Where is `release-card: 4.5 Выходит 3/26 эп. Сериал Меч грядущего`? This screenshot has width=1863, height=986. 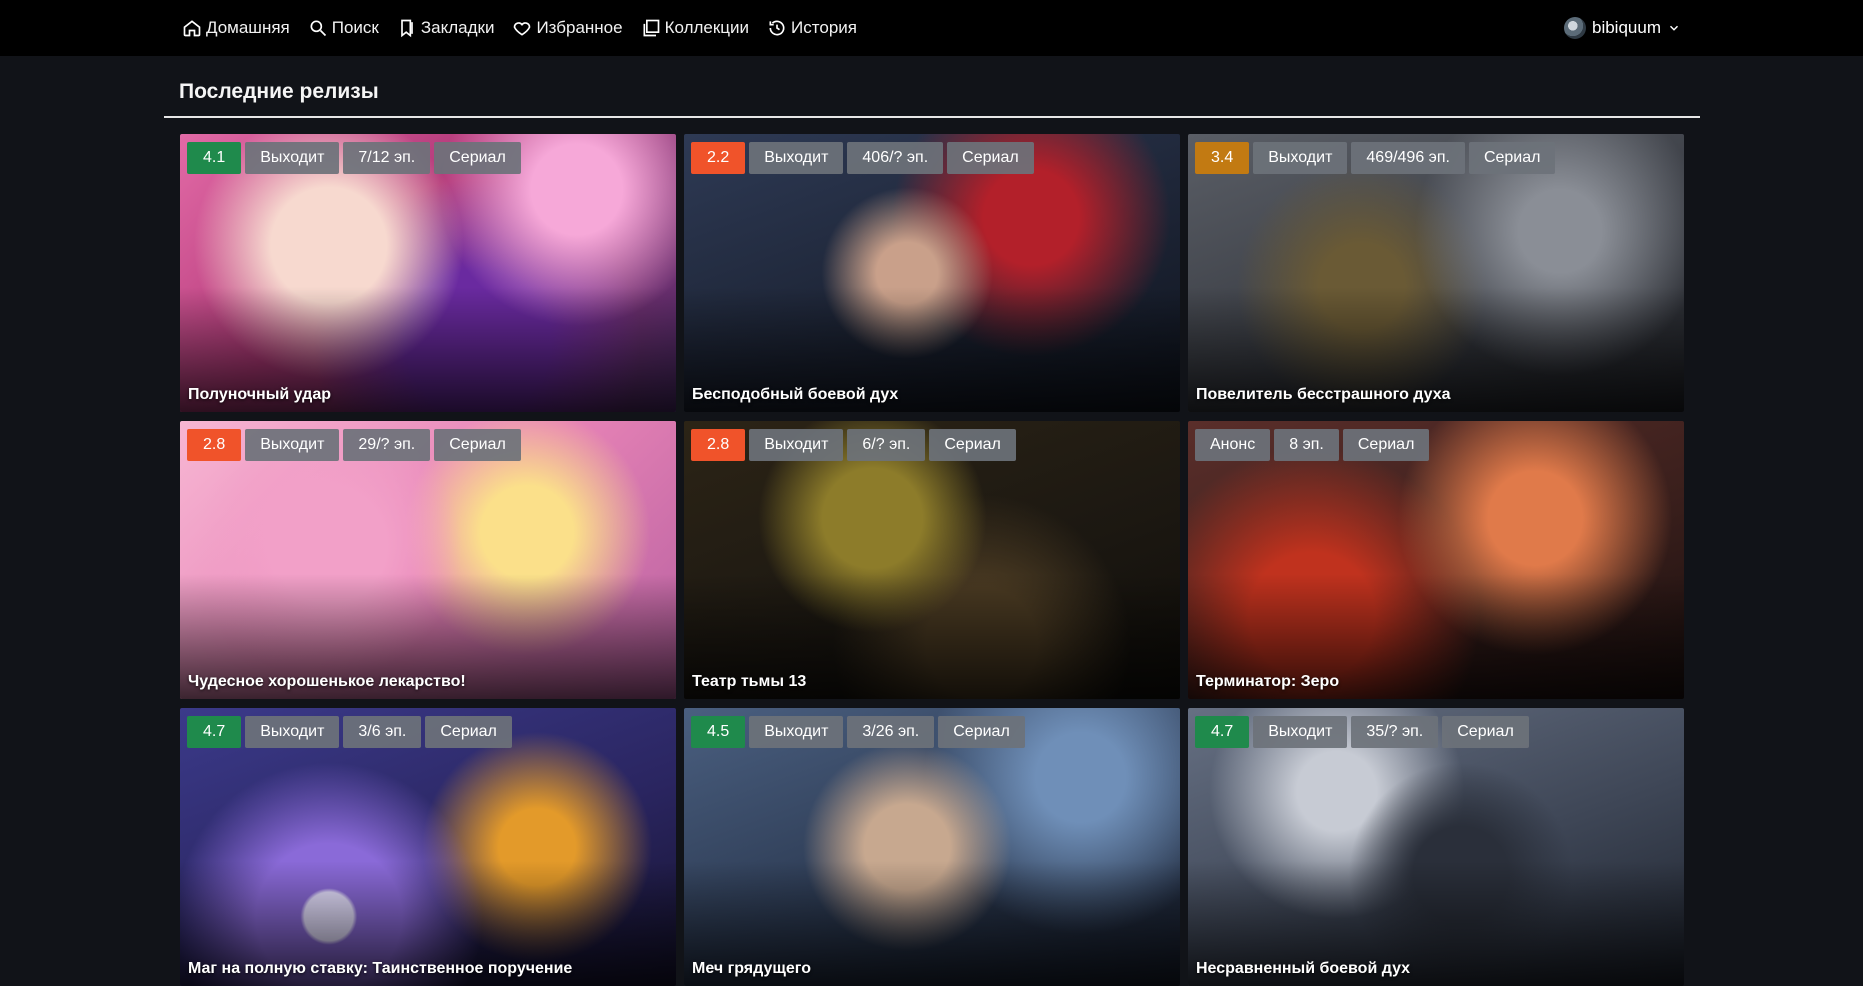 release-card: 4.5 Выходит 3/26 эп. Сериал Меч грядущего is located at coordinates (932, 847).